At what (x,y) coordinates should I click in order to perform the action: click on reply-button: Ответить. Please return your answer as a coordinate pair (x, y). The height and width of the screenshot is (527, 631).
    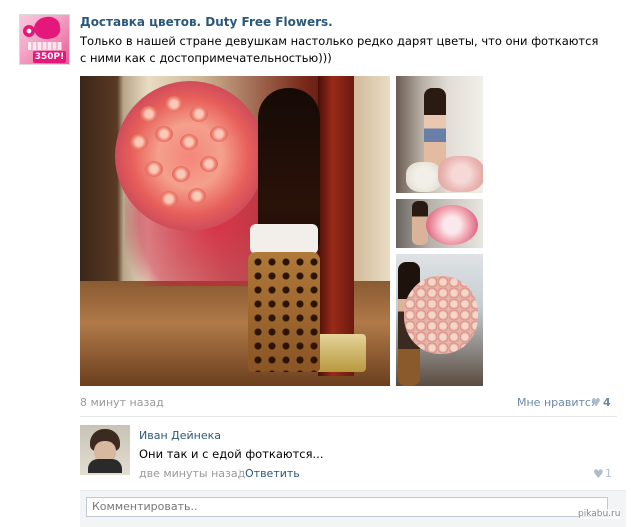
    Looking at the image, I should click on (272, 473).